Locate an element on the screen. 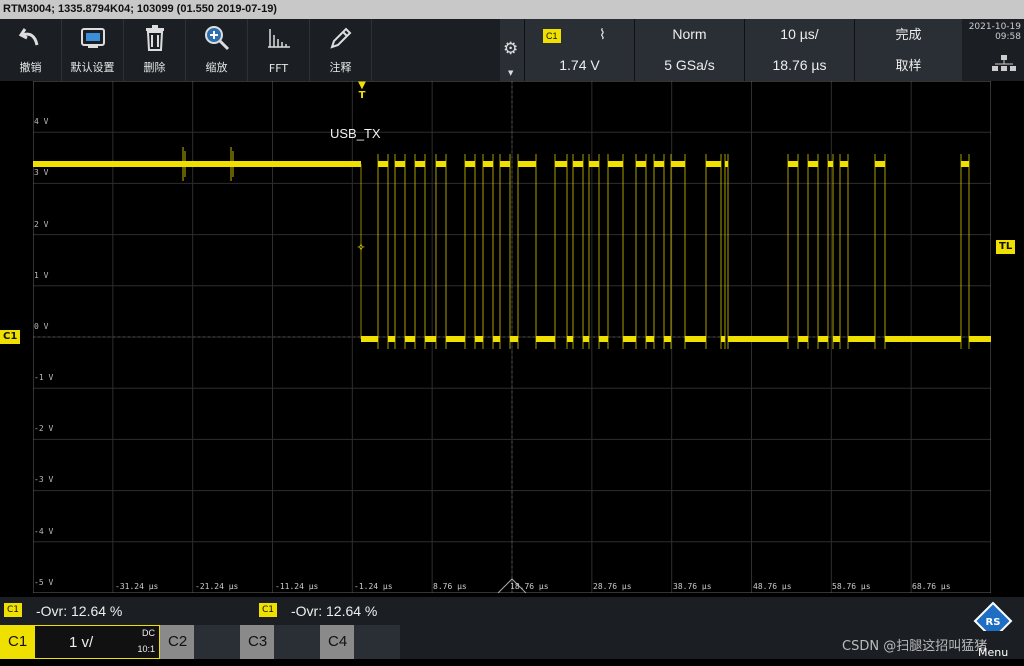  preset-button: 默认设置 is located at coordinates (93, 50).